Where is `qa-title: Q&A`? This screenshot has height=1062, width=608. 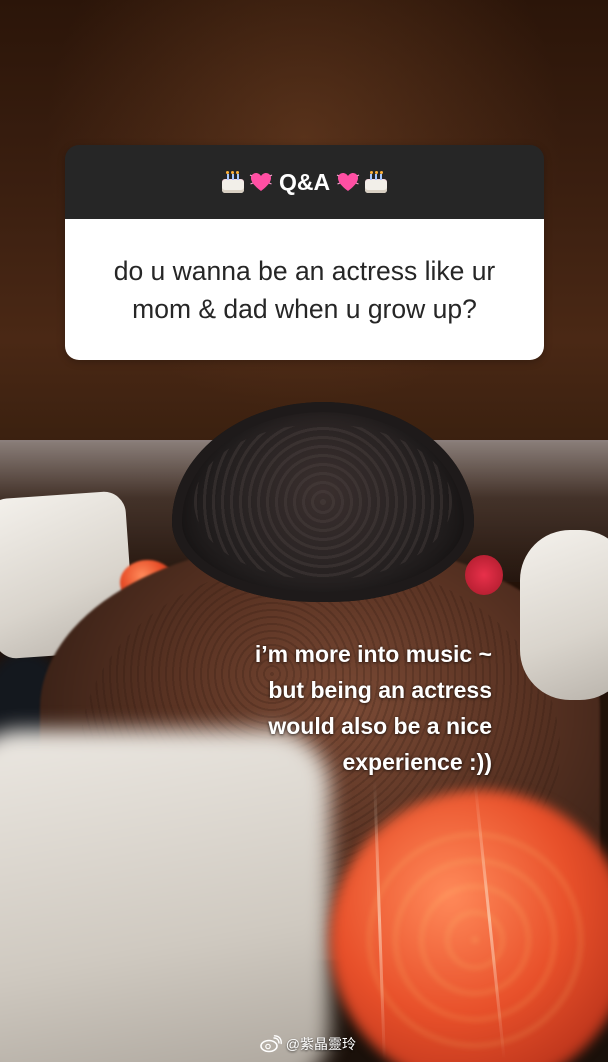 qa-title: Q&A is located at coordinates (304, 181).